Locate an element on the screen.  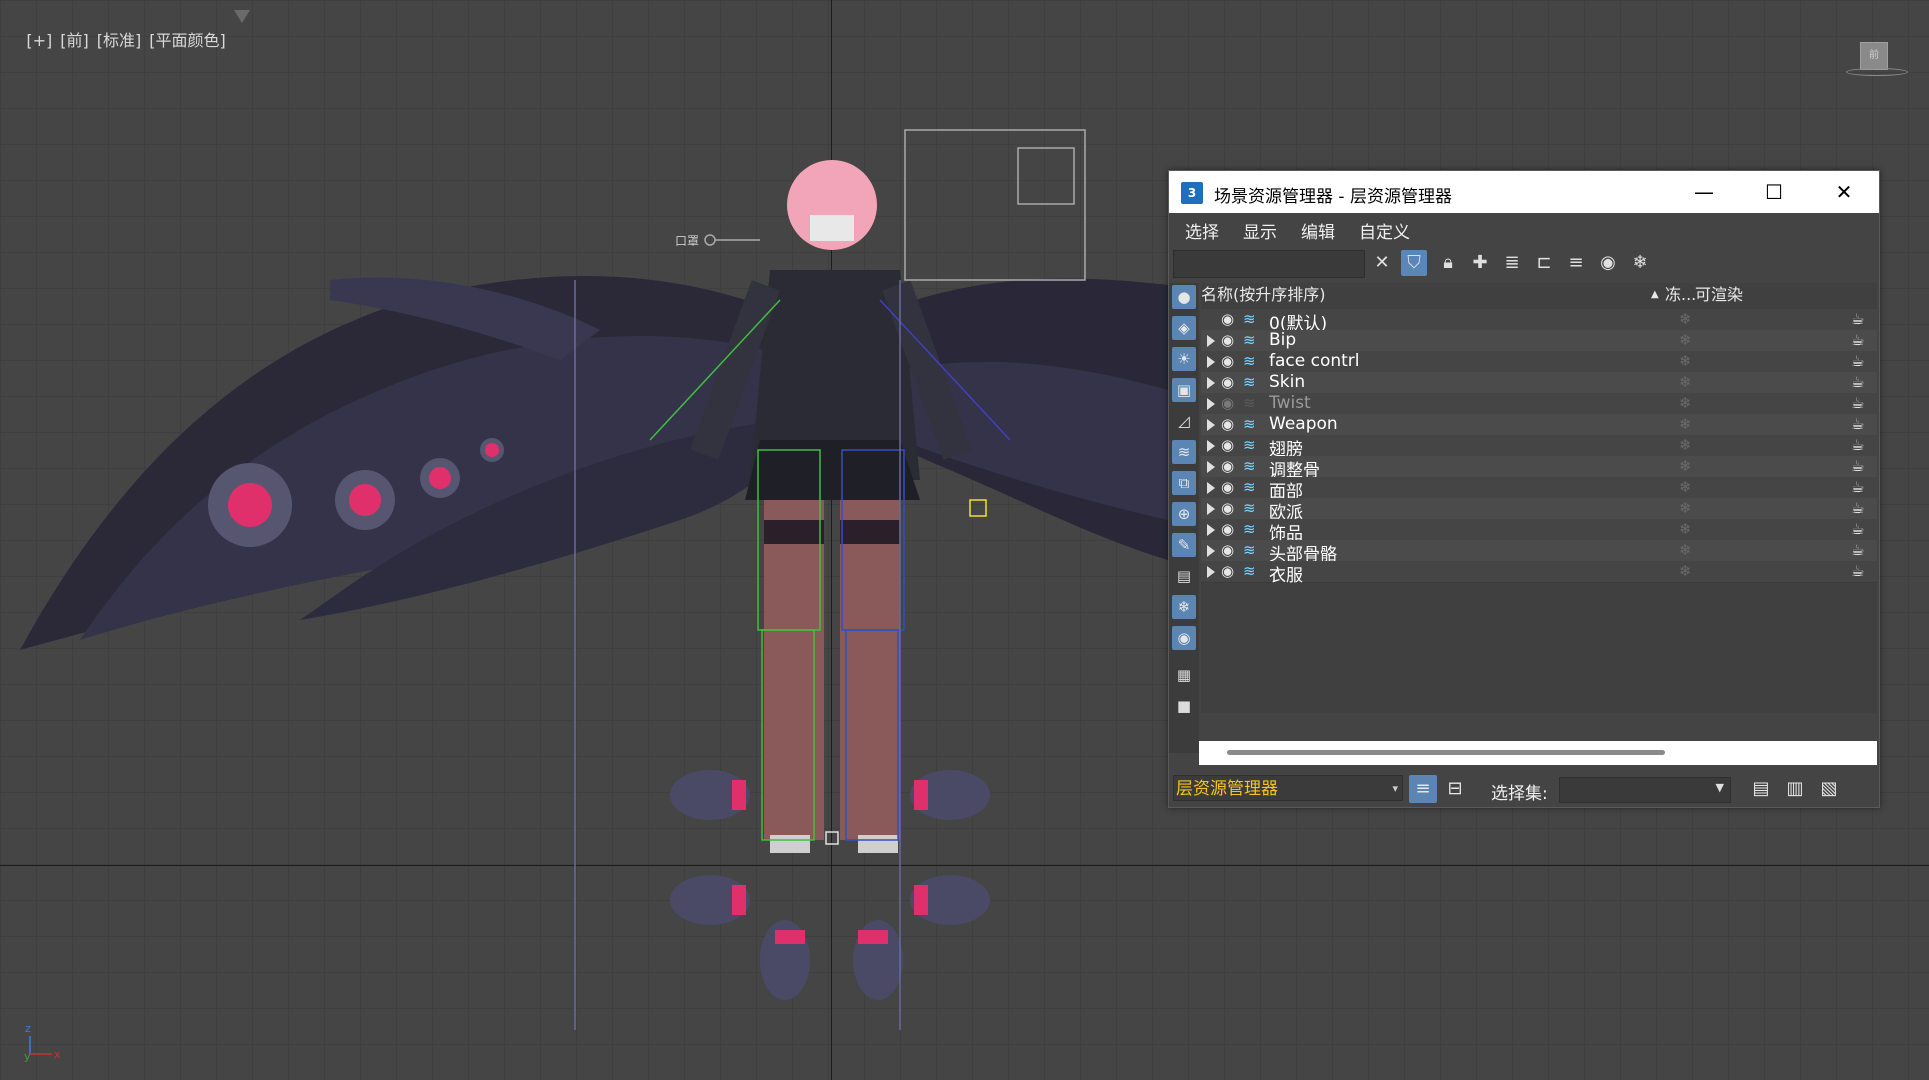
lock-icon: 🔒︎ is located at coordinates (1448, 263).